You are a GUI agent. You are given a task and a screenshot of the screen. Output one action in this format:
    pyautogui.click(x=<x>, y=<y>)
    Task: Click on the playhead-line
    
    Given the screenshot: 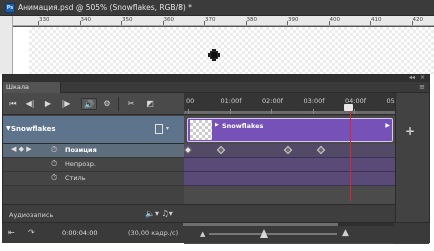 What is the action you would take?
    pyautogui.click(x=350, y=156)
    